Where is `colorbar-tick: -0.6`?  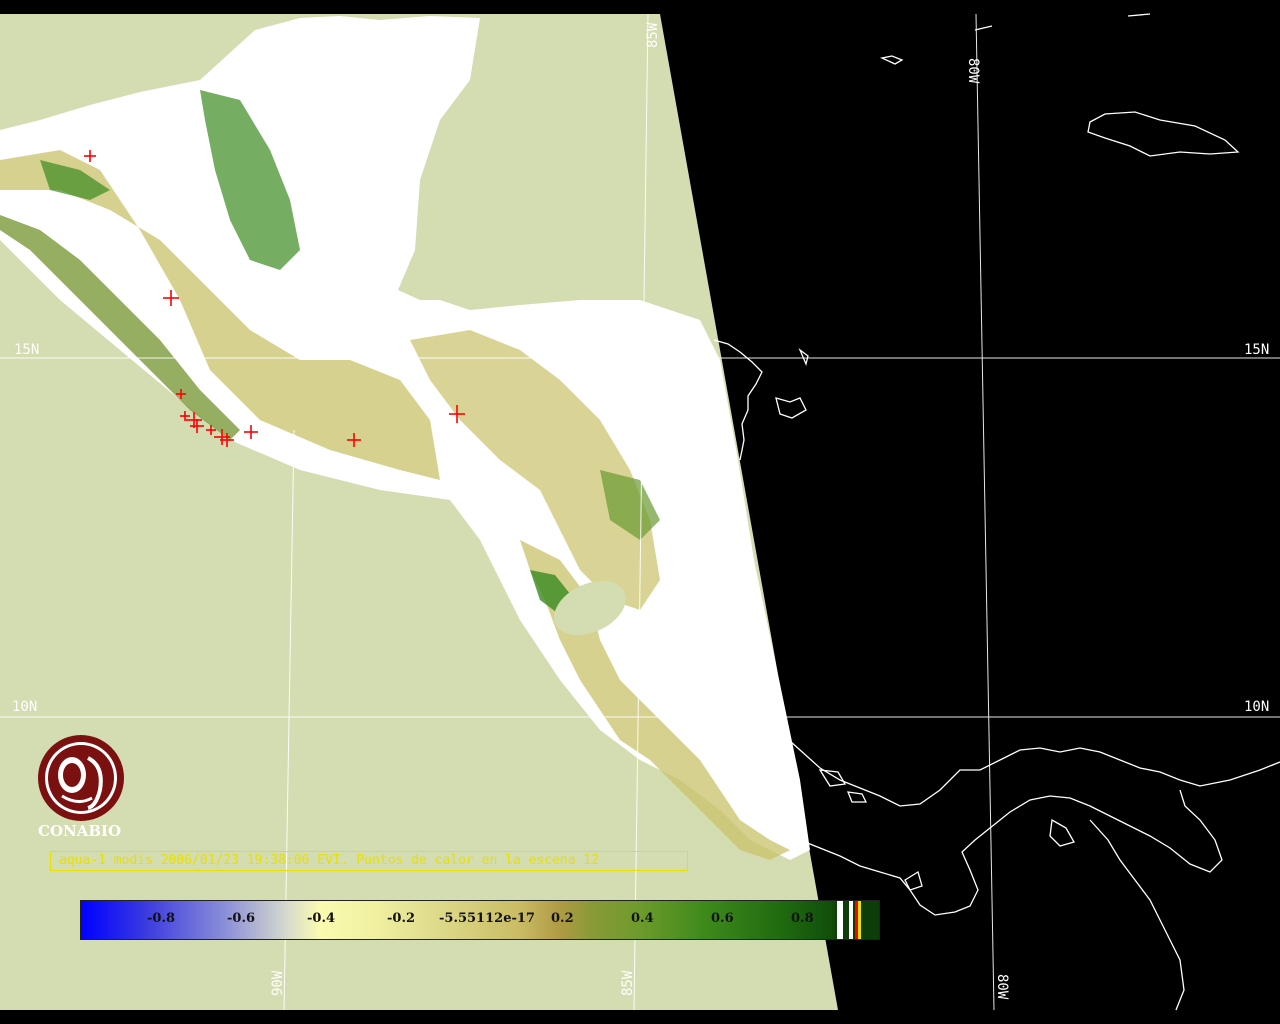 colorbar-tick: -0.6 is located at coordinates (241, 918).